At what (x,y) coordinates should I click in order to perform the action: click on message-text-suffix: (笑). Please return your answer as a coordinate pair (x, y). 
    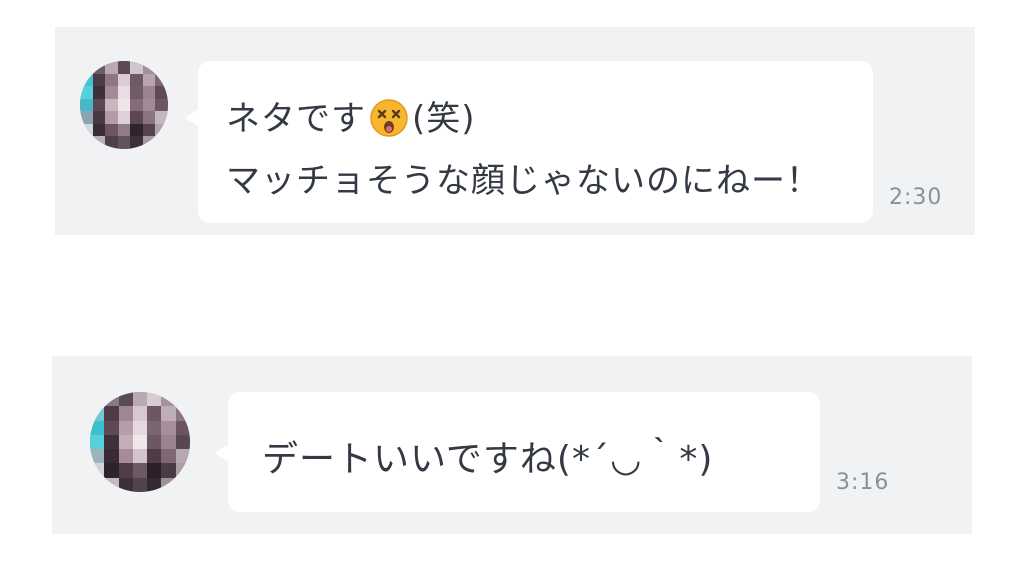
    Looking at the image, I should click on (444, 119).